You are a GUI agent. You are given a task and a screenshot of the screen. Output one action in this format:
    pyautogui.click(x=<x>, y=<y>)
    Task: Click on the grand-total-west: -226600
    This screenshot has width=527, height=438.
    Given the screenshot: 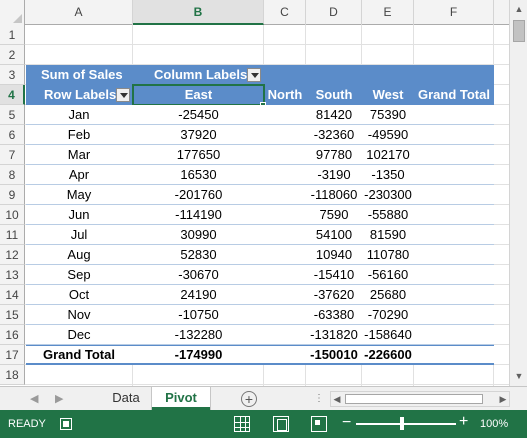 What is the action you would take?
    pyautogui.click(x=388, y=355)
    